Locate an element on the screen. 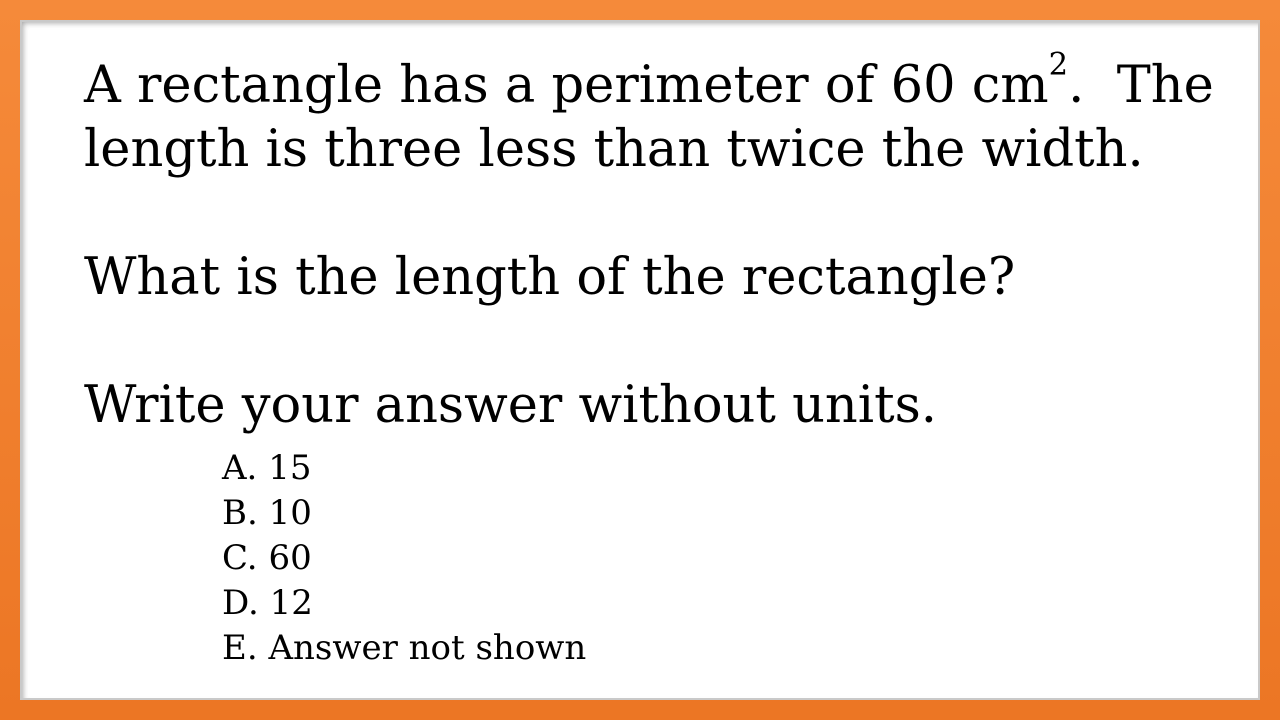 This screenshot has height=720, width=1280. choice-text: 15 is located at coordinates (290, 468).